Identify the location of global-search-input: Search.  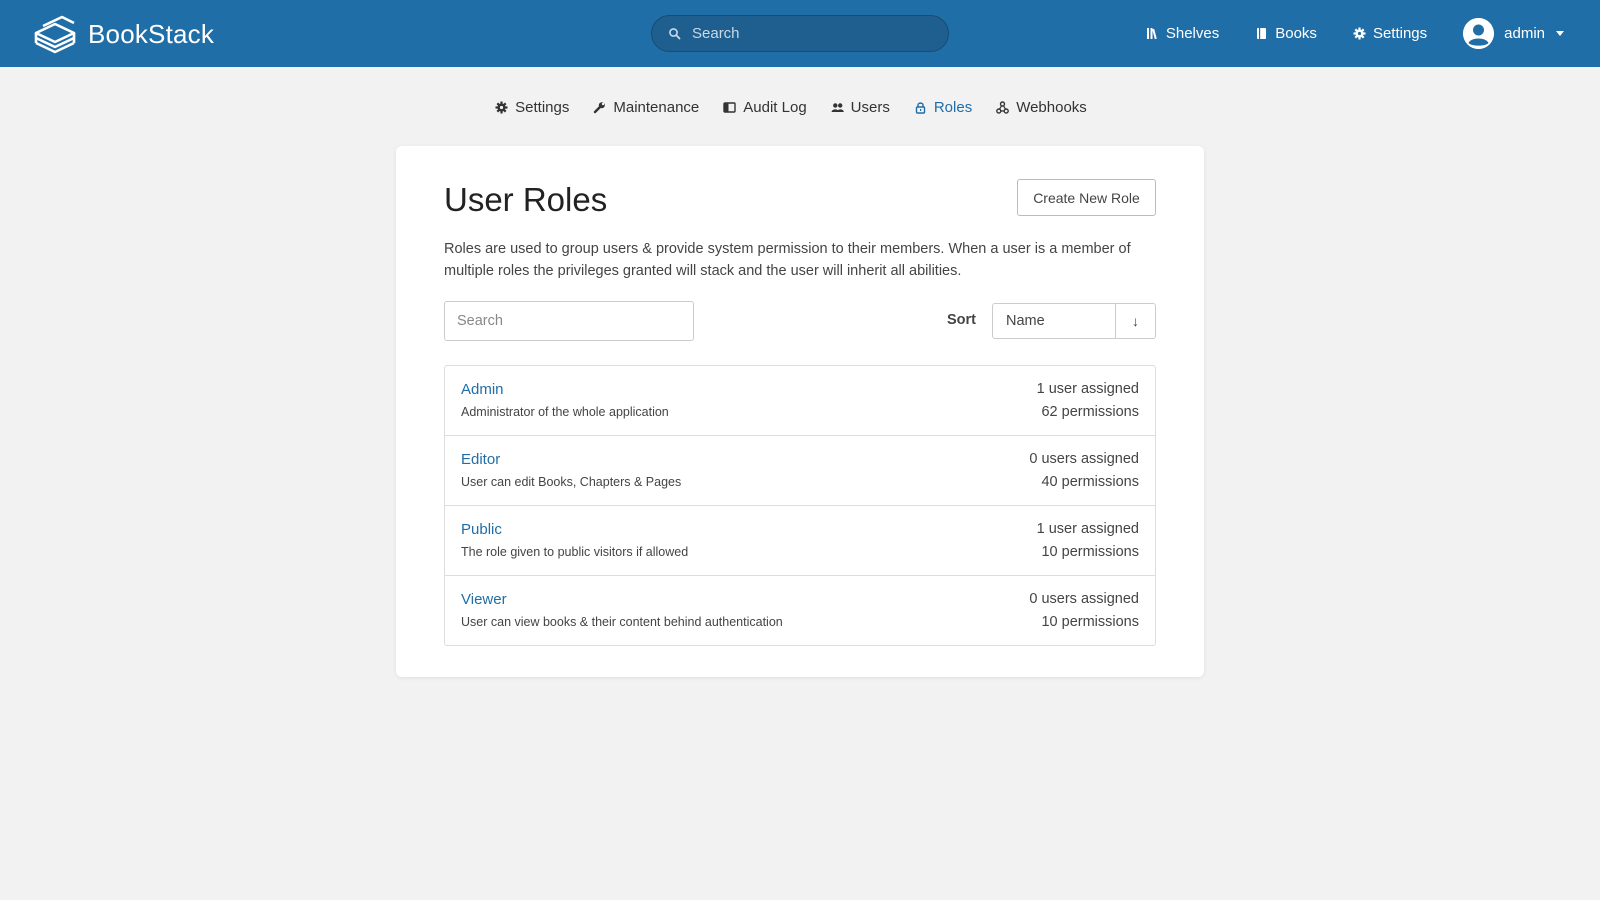
(800, 33).